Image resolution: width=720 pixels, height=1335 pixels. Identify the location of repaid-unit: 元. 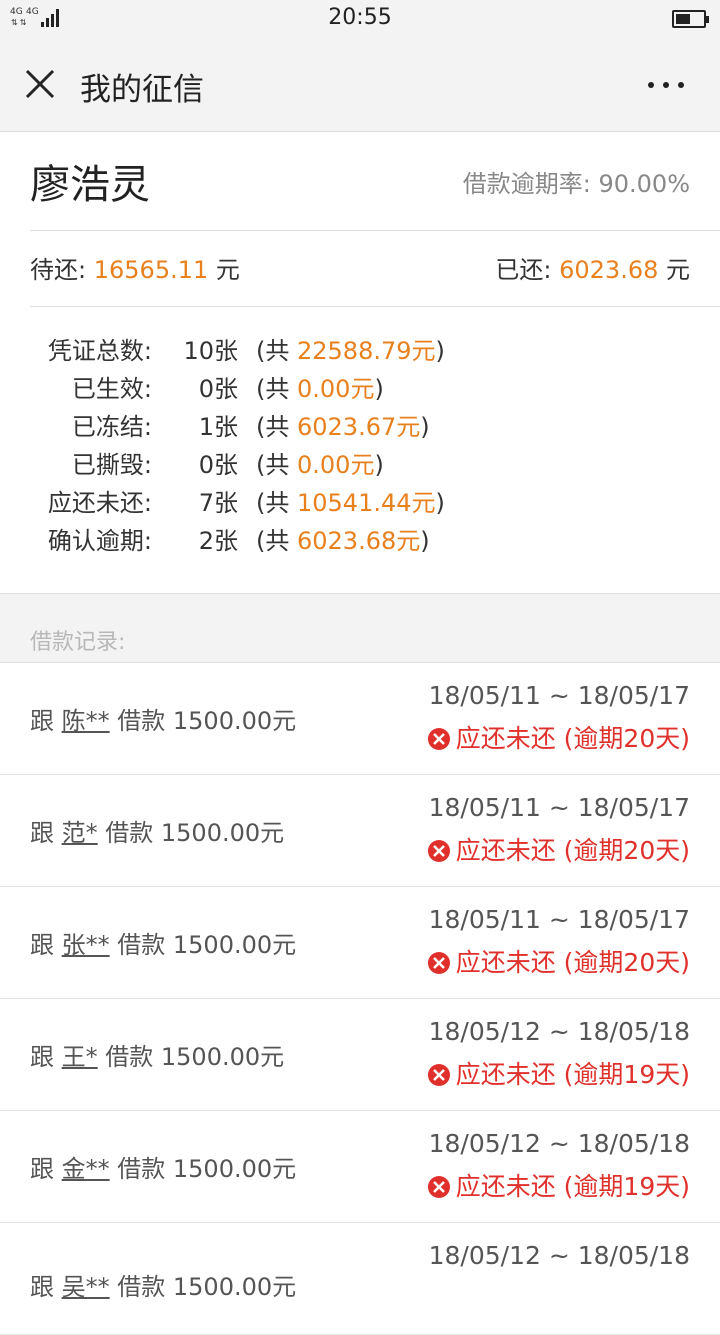
(678, 270).